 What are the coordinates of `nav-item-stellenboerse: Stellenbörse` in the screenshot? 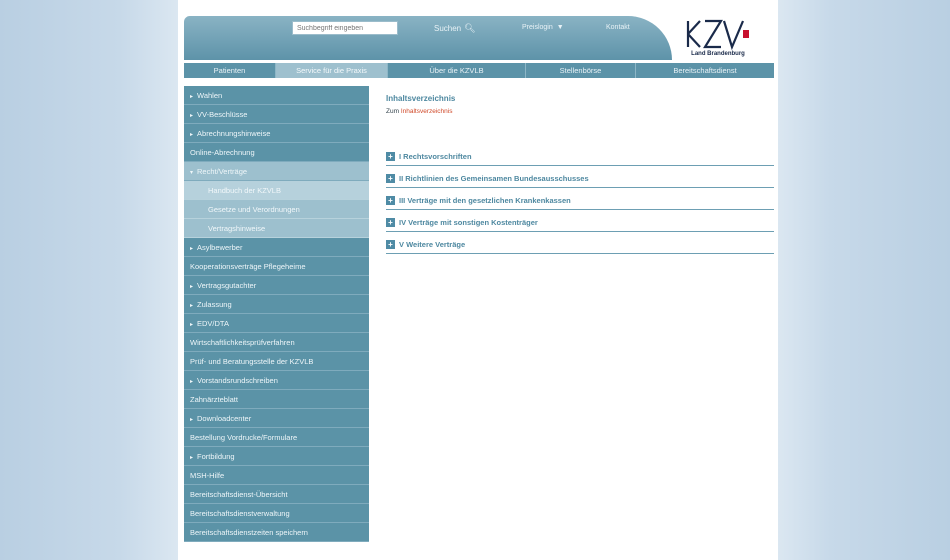 It's located at (581, 70).